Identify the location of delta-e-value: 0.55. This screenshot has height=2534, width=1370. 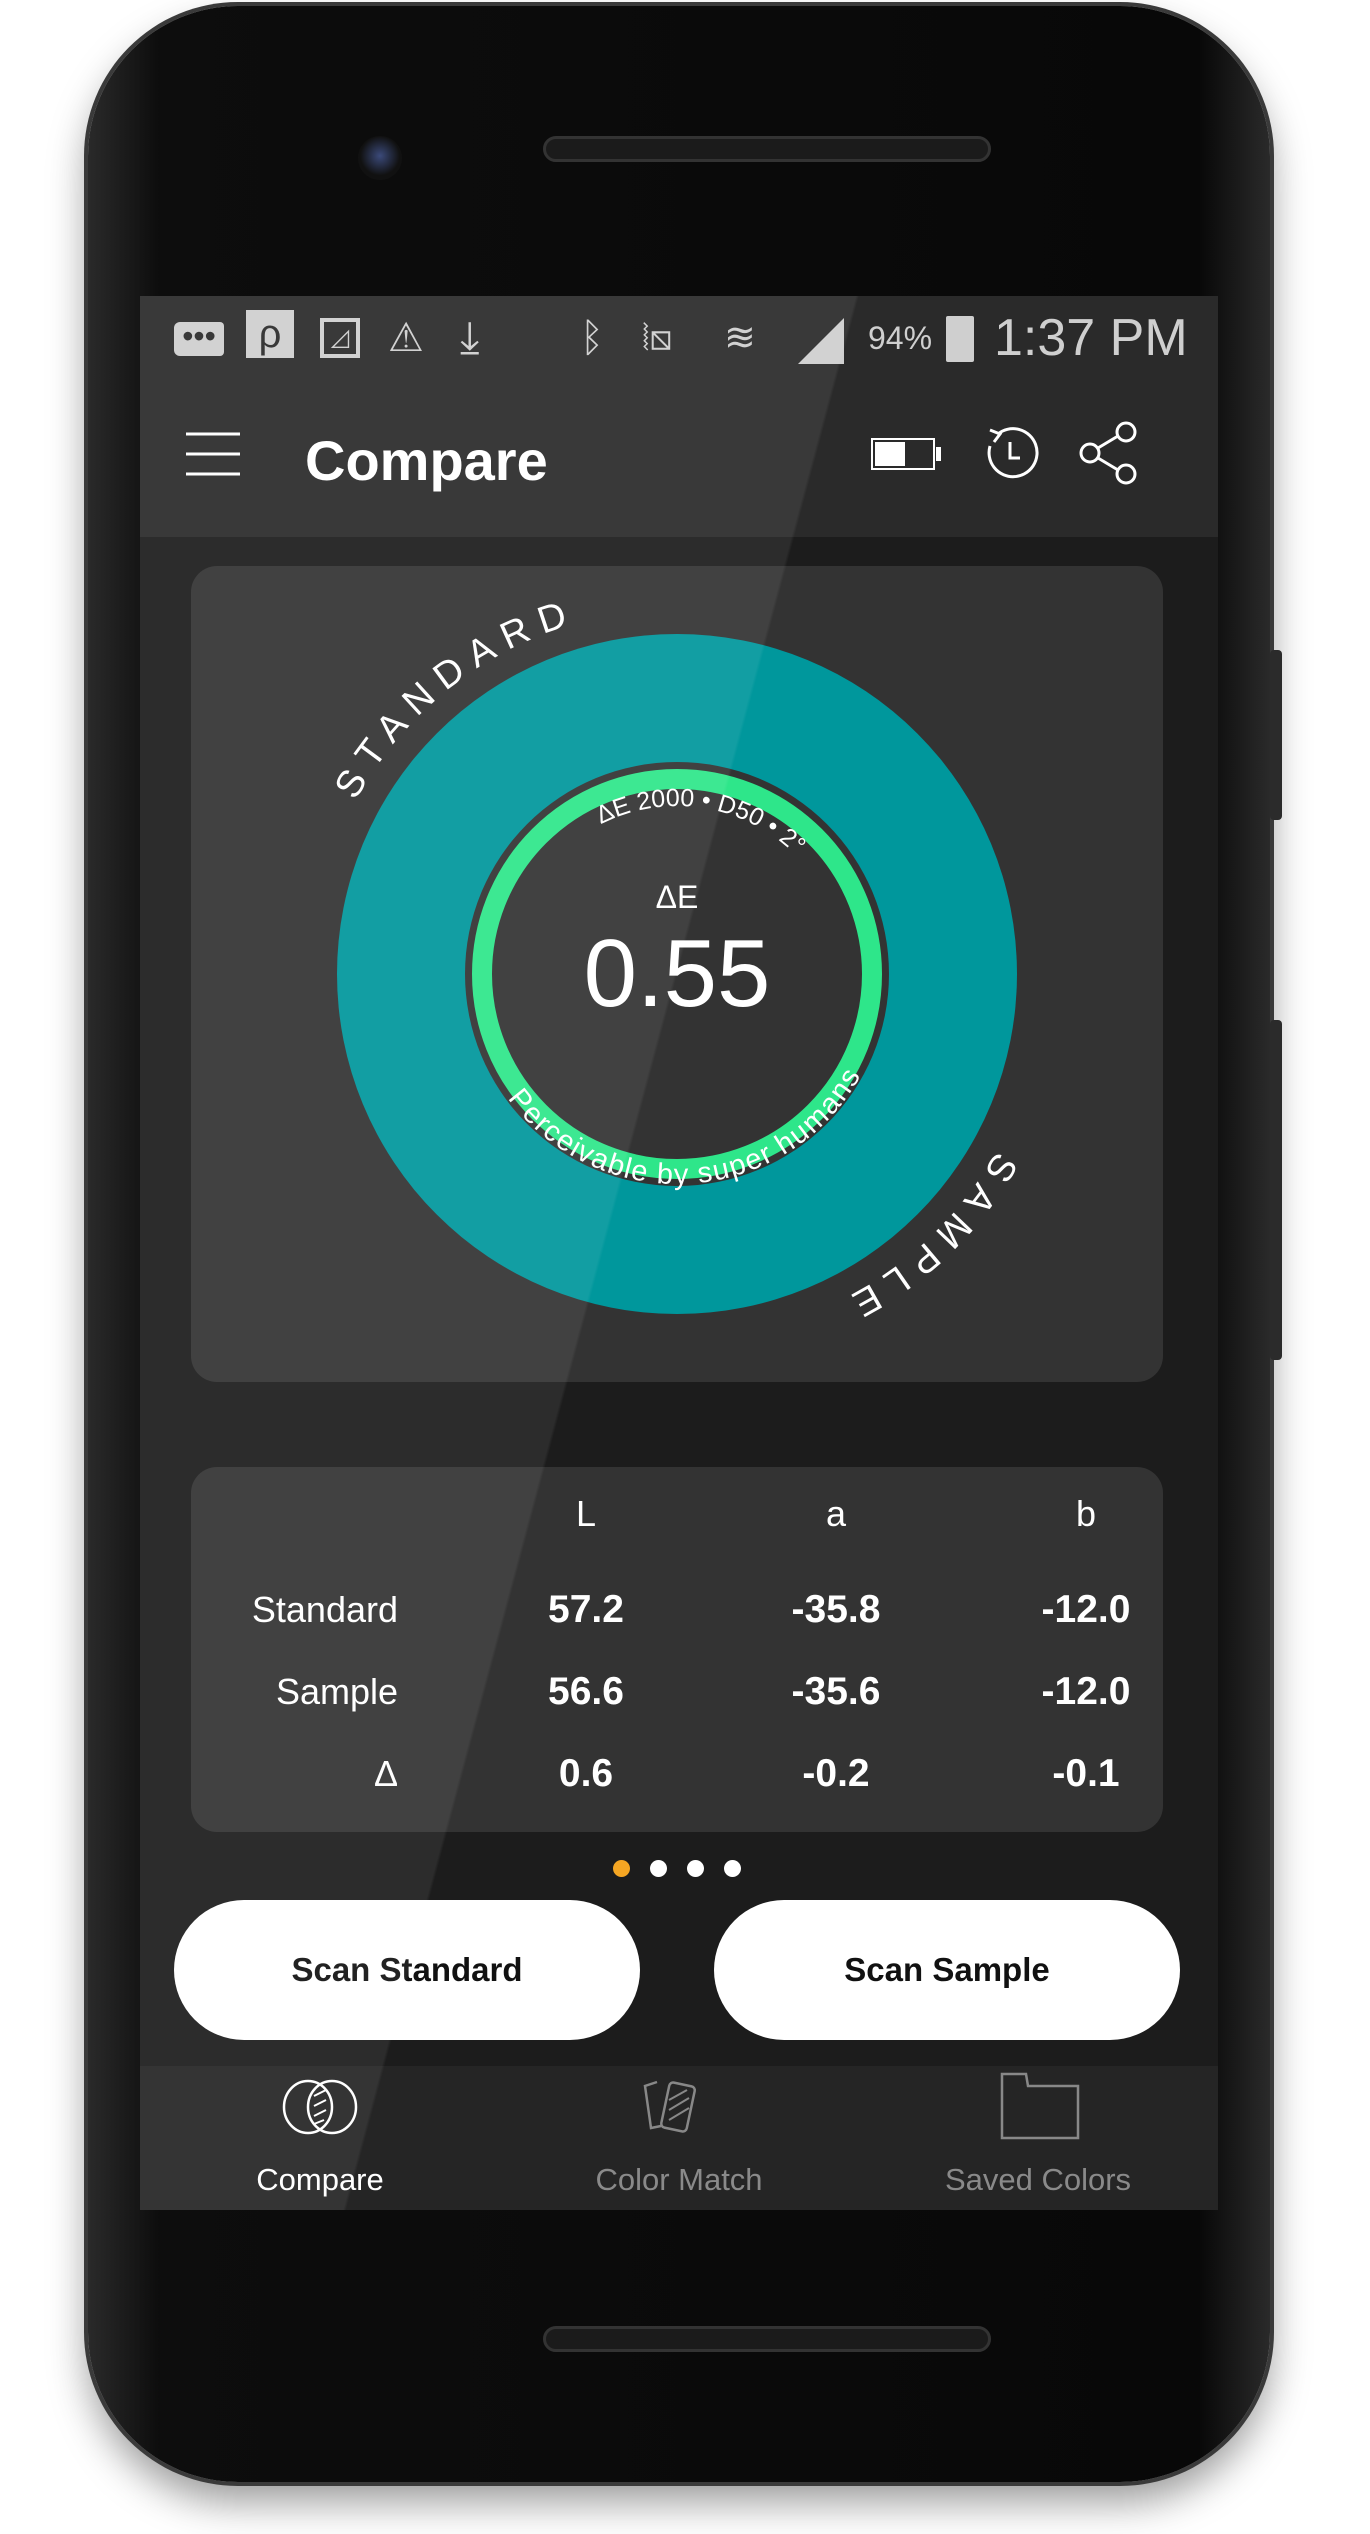
(677, 973).